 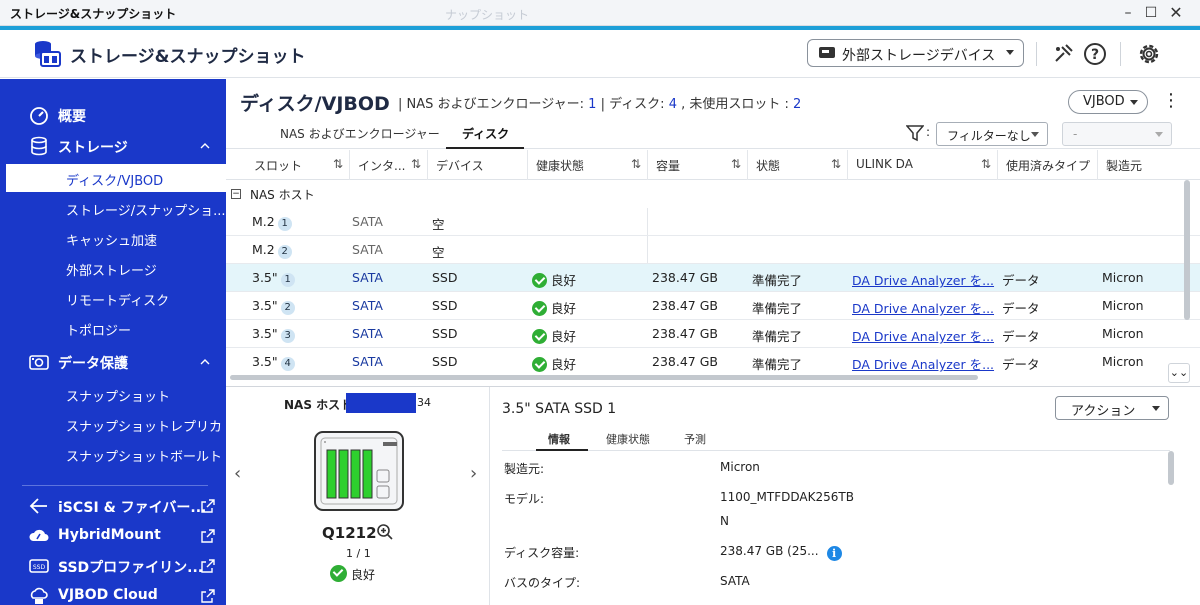 I want to click on vendor-cell: Micron, so click(x=1123, y=333).